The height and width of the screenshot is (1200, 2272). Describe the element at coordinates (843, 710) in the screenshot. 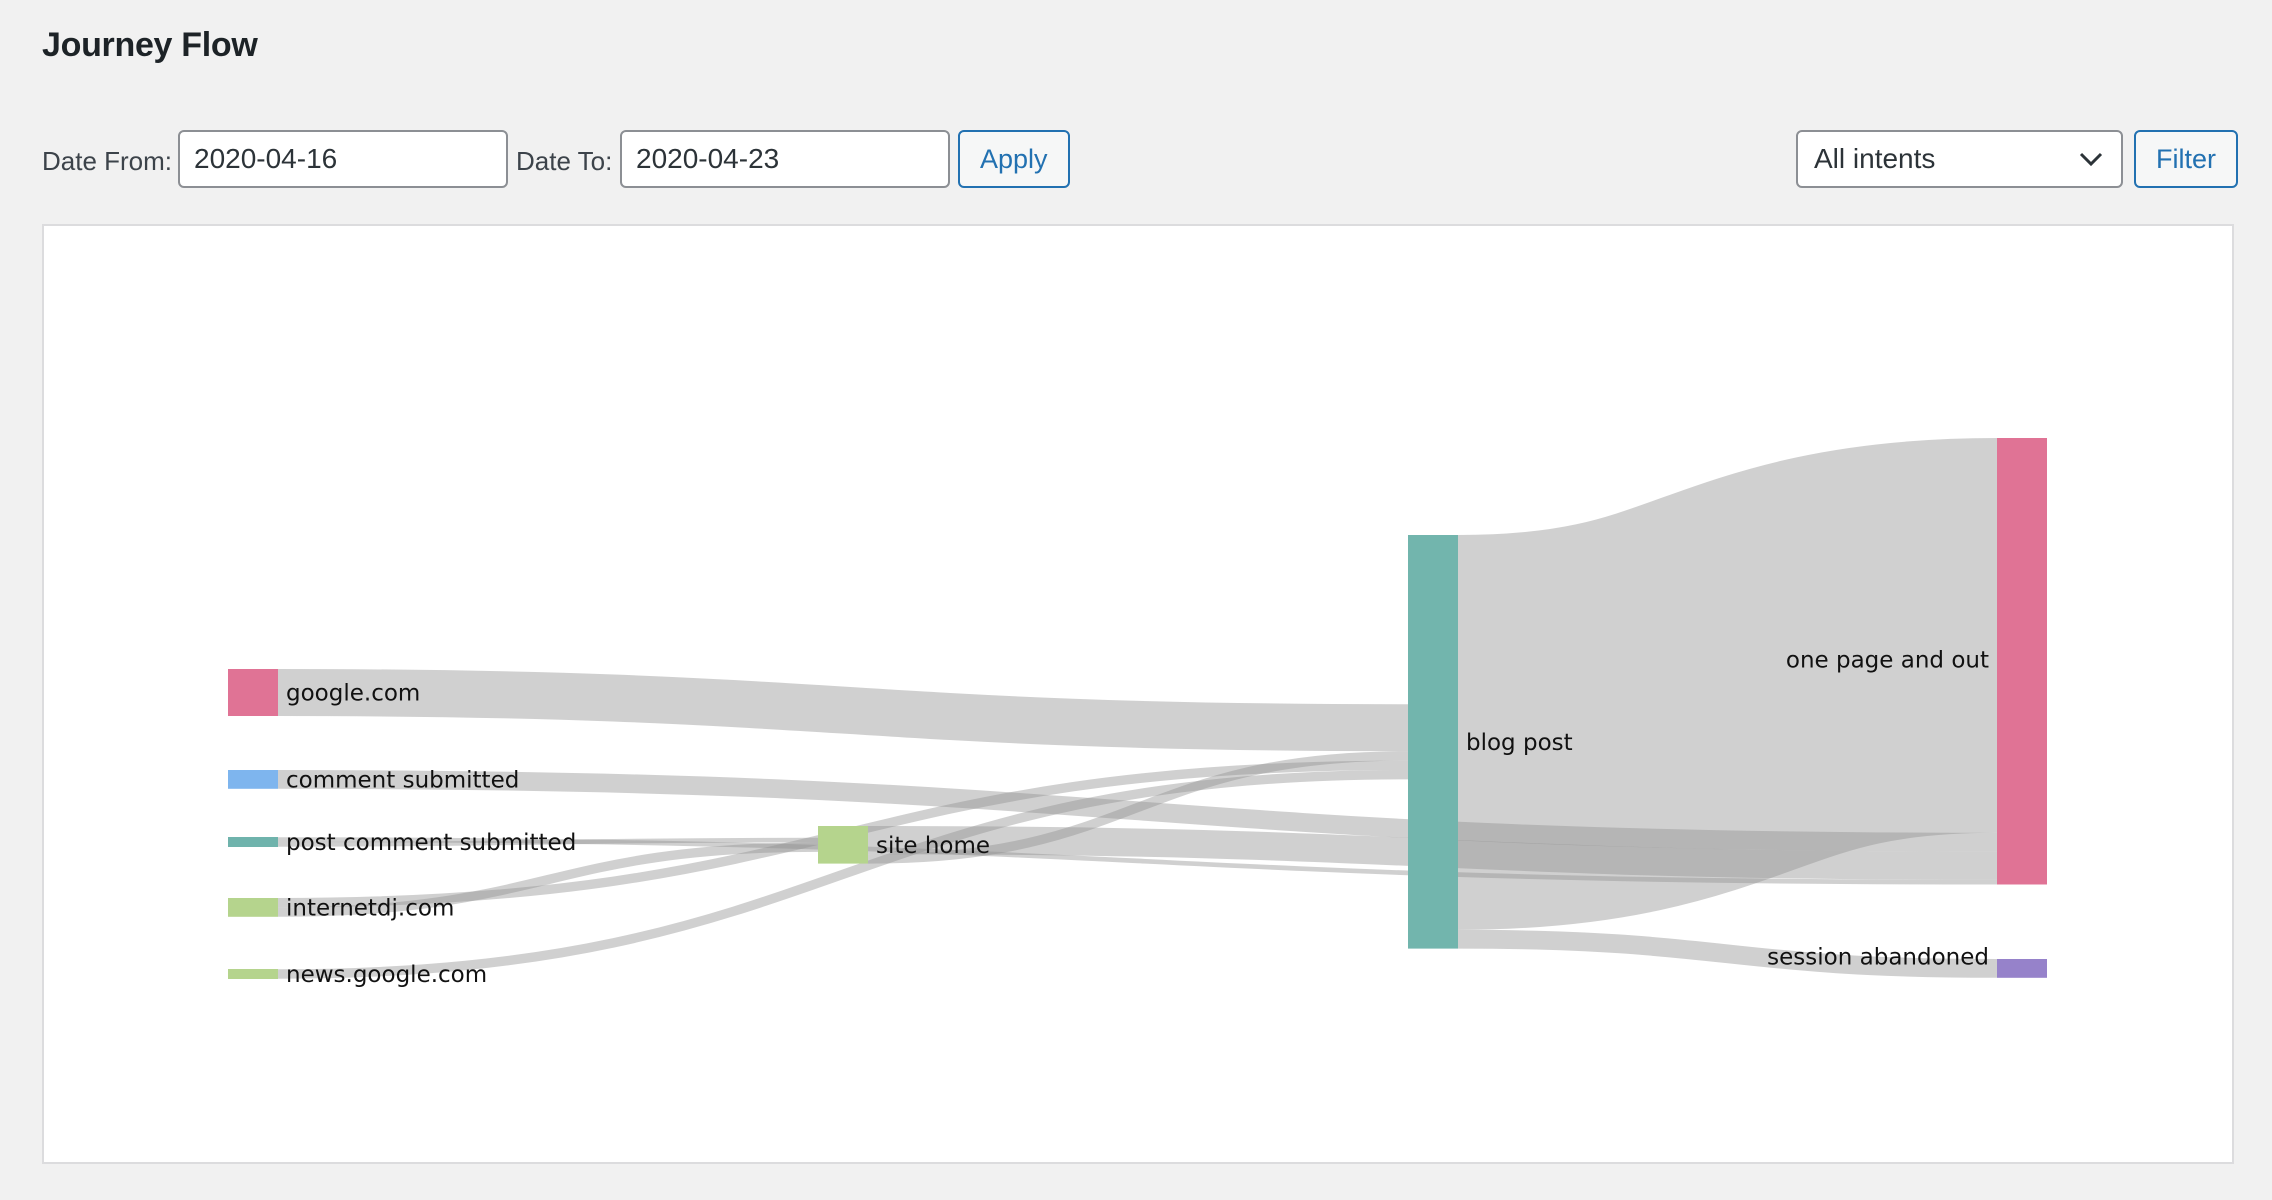

I see `sankey-link-google-to-blogpost` at that location.